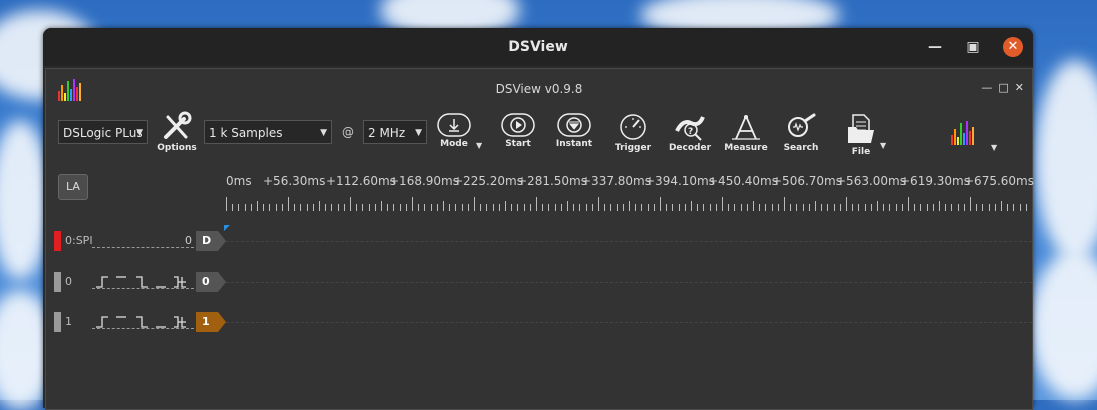 This screenshot has width=1097, height=410. I want to click on file-button: File, so click(861, 135).